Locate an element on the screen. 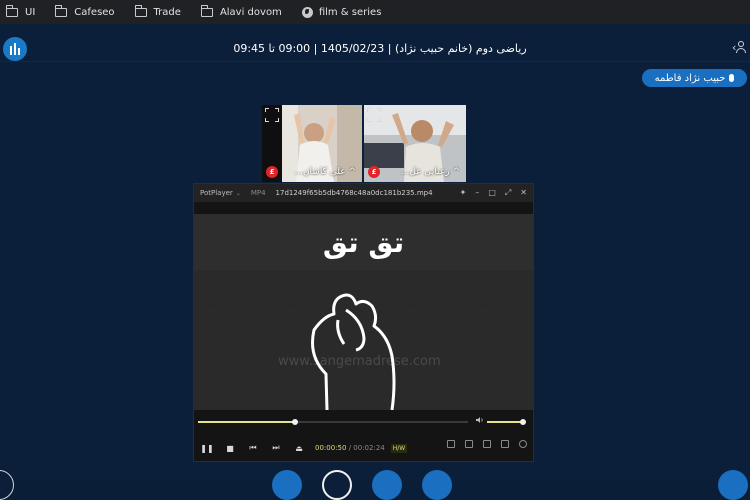 This screenshot has height=500, width=750. file-name: 17d1249f65b5db4768c48a0dc181b235.mp4 is located at coordinates (354, 193).